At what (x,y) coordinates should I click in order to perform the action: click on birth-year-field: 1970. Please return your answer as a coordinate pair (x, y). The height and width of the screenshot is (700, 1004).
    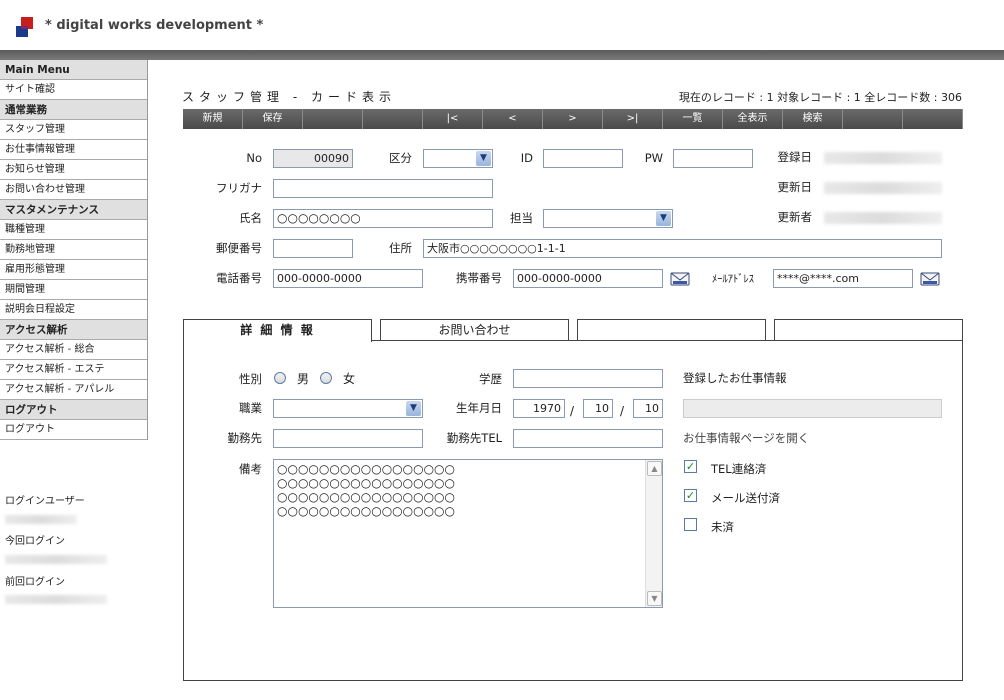
    Looking at the image, I should click on (539, 408).